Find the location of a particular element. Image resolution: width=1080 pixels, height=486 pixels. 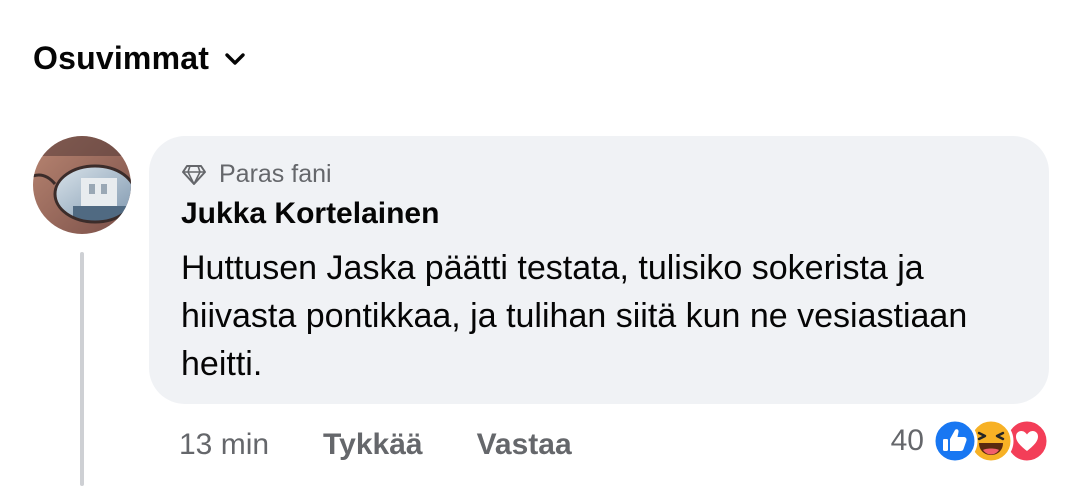

author-name: Jukka Kortelainen is located at coordinates (310, 214).